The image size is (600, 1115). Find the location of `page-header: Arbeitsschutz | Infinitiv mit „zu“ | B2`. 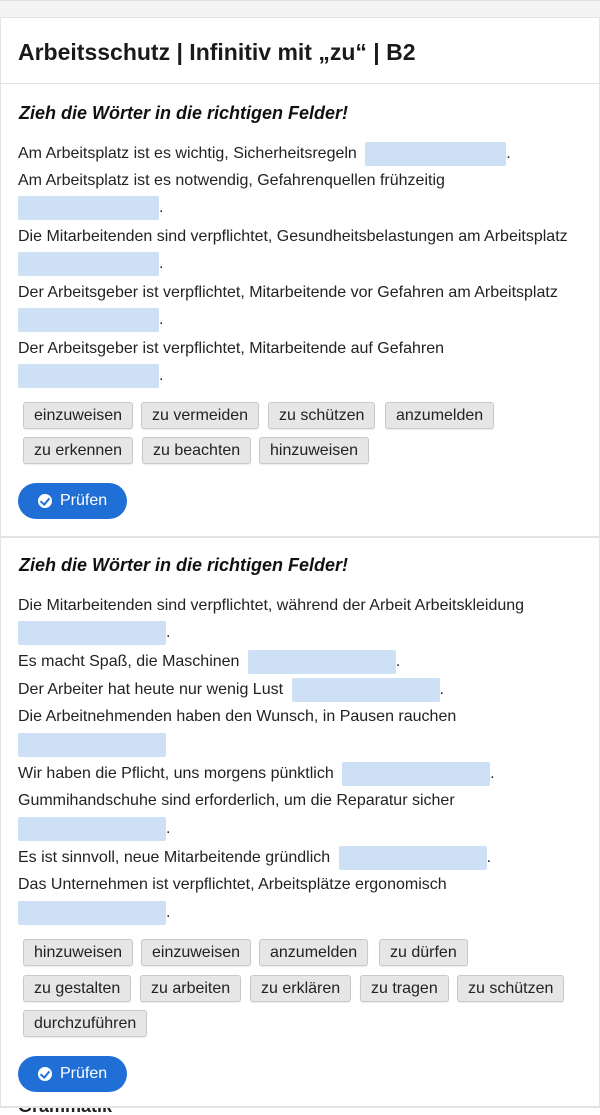

page-header: Arbeitsschutz | Infinitiv mit „zu“ | B2 is located at coordinates (300, 50).